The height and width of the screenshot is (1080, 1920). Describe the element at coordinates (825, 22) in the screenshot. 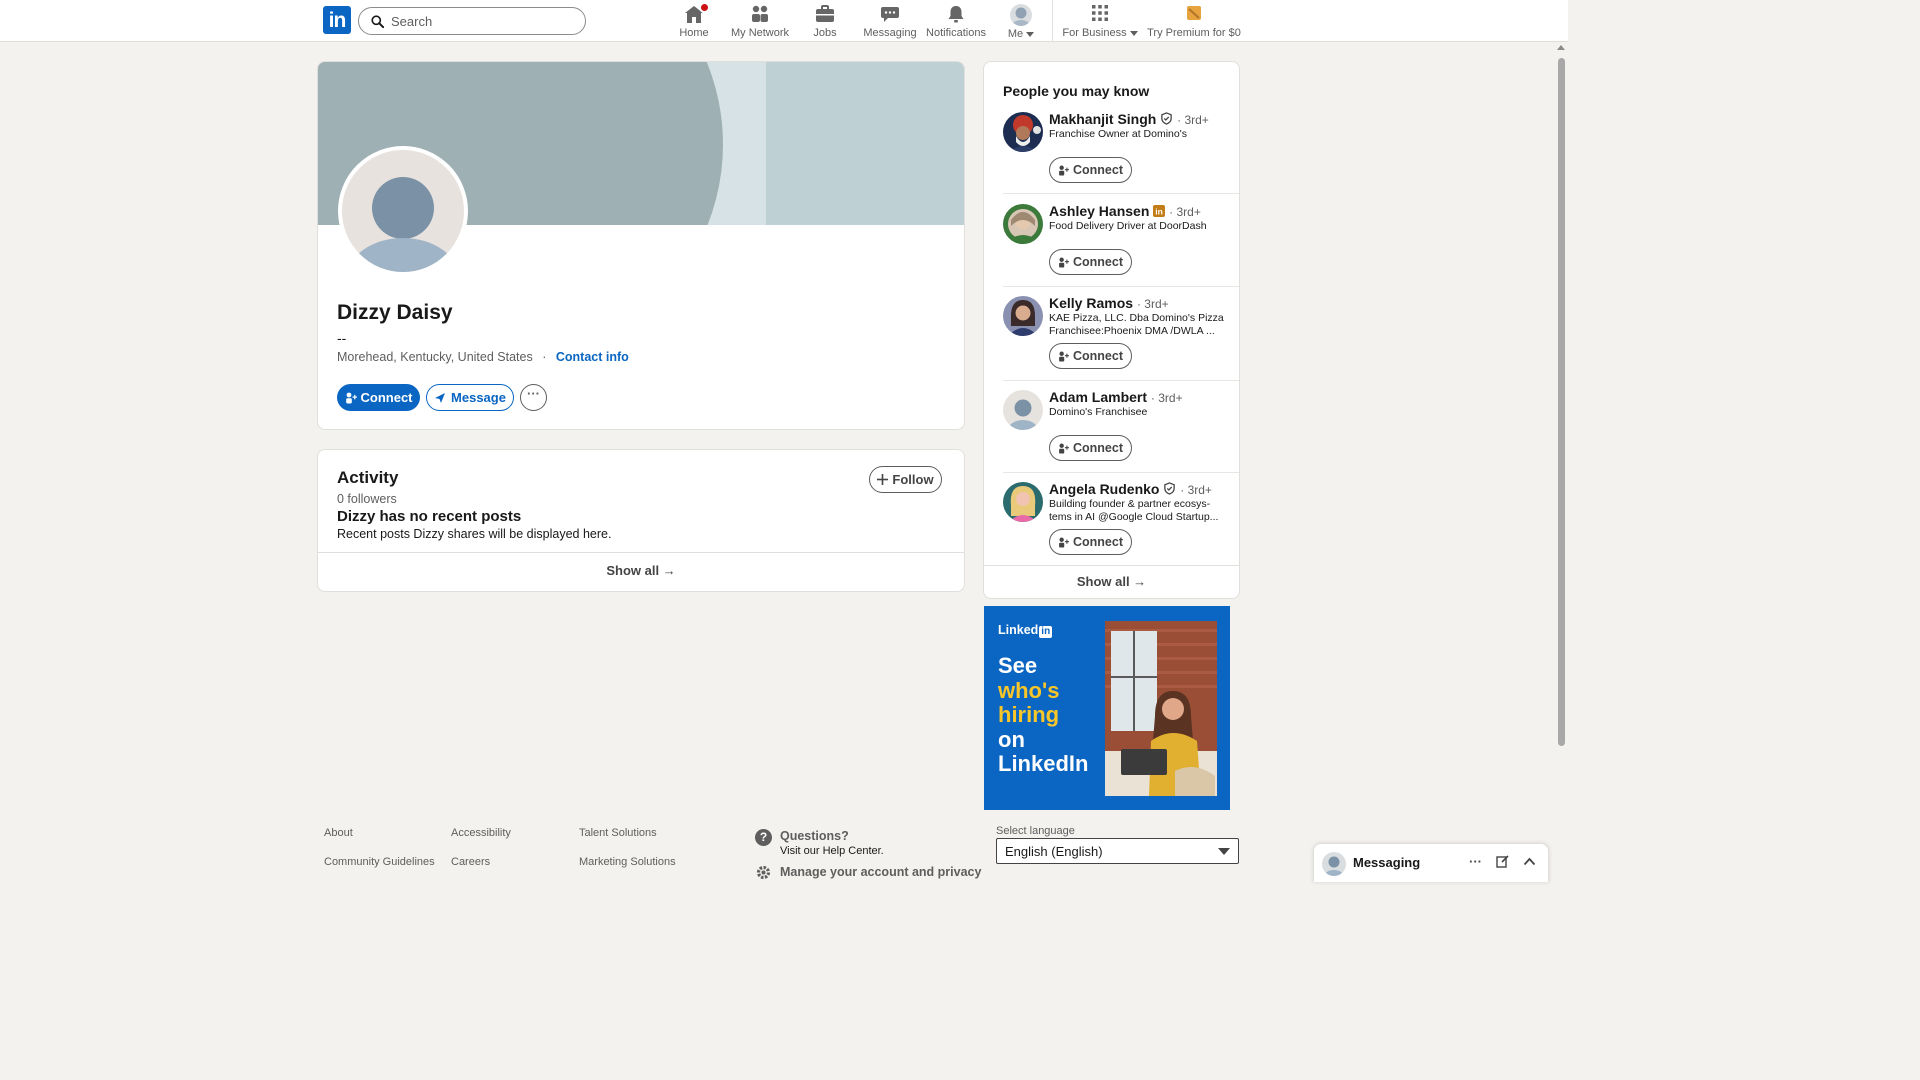

I see `nav-jobs: Jobs` at that location.